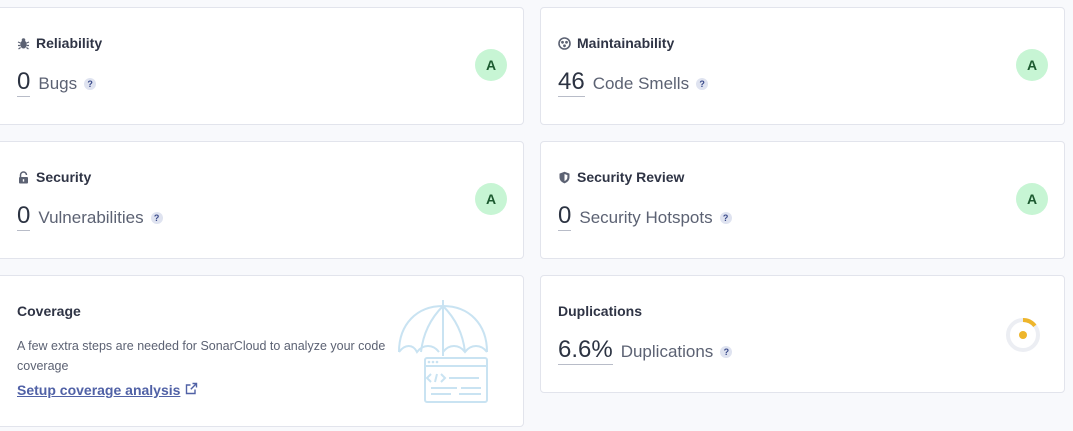 Image resolution: width=1073 pixels, height=431 pixels. I want to click on bugs-label: Bugs, so click(58, 83).